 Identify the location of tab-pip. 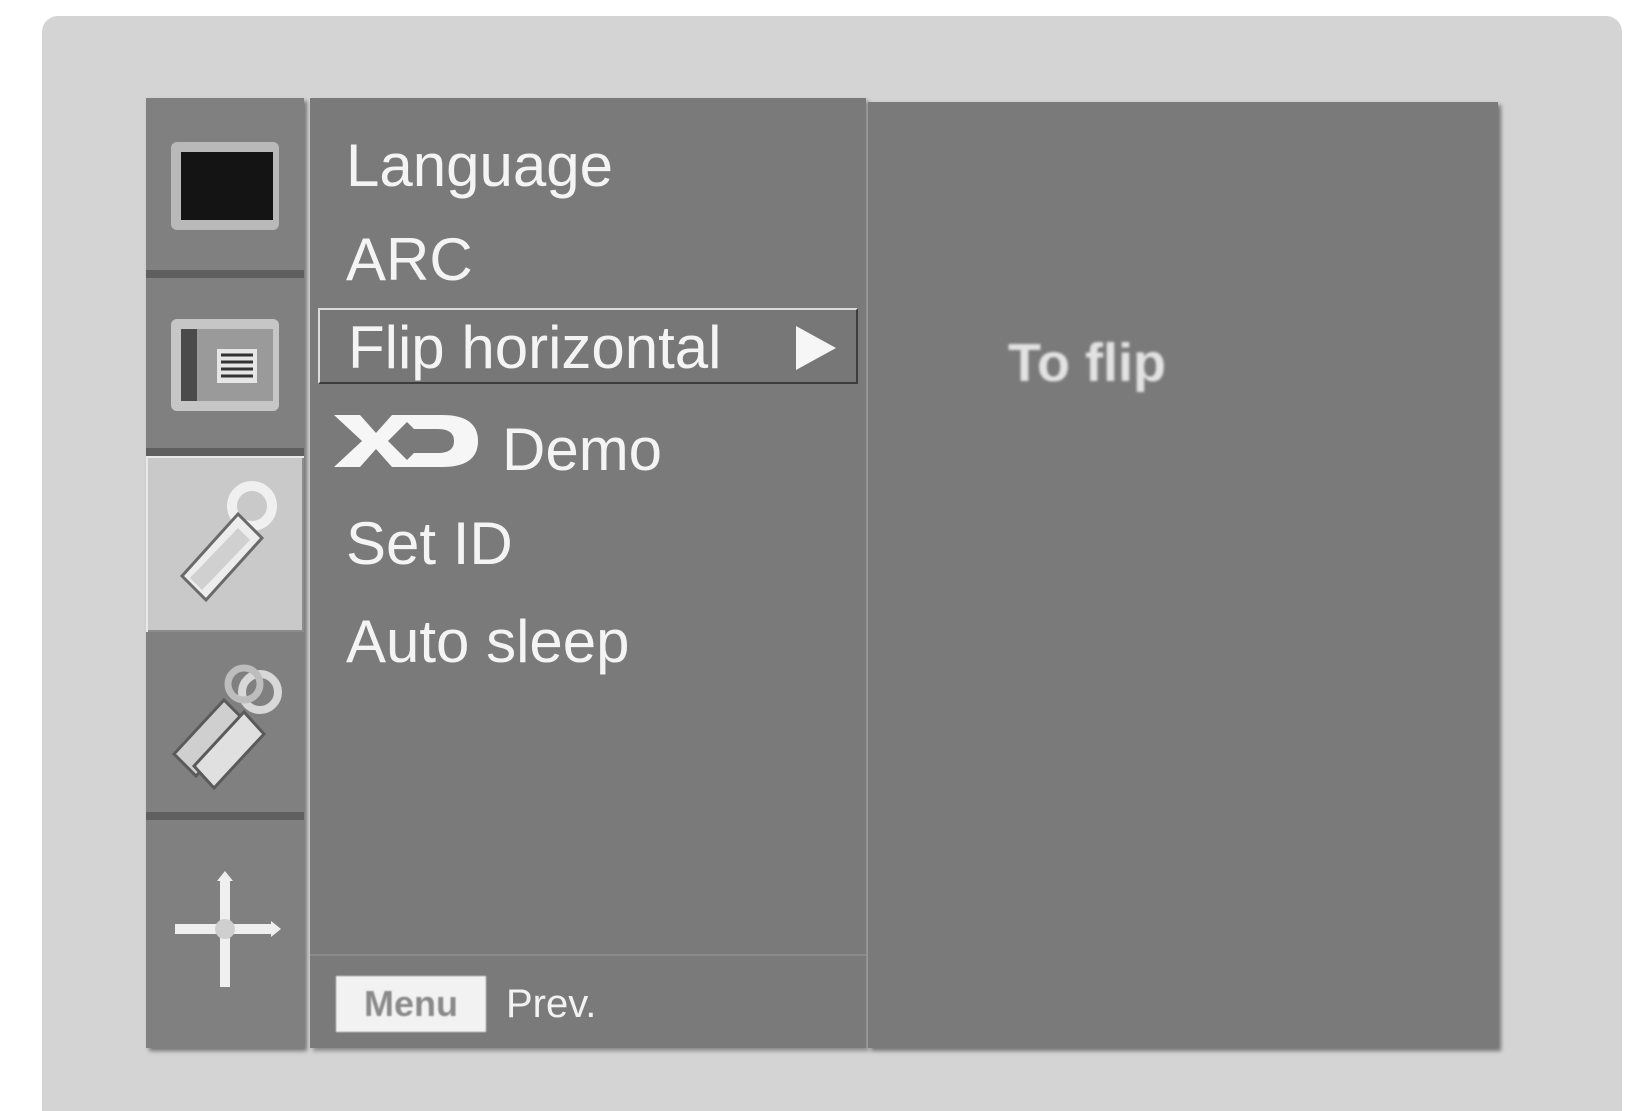
(225, 367).